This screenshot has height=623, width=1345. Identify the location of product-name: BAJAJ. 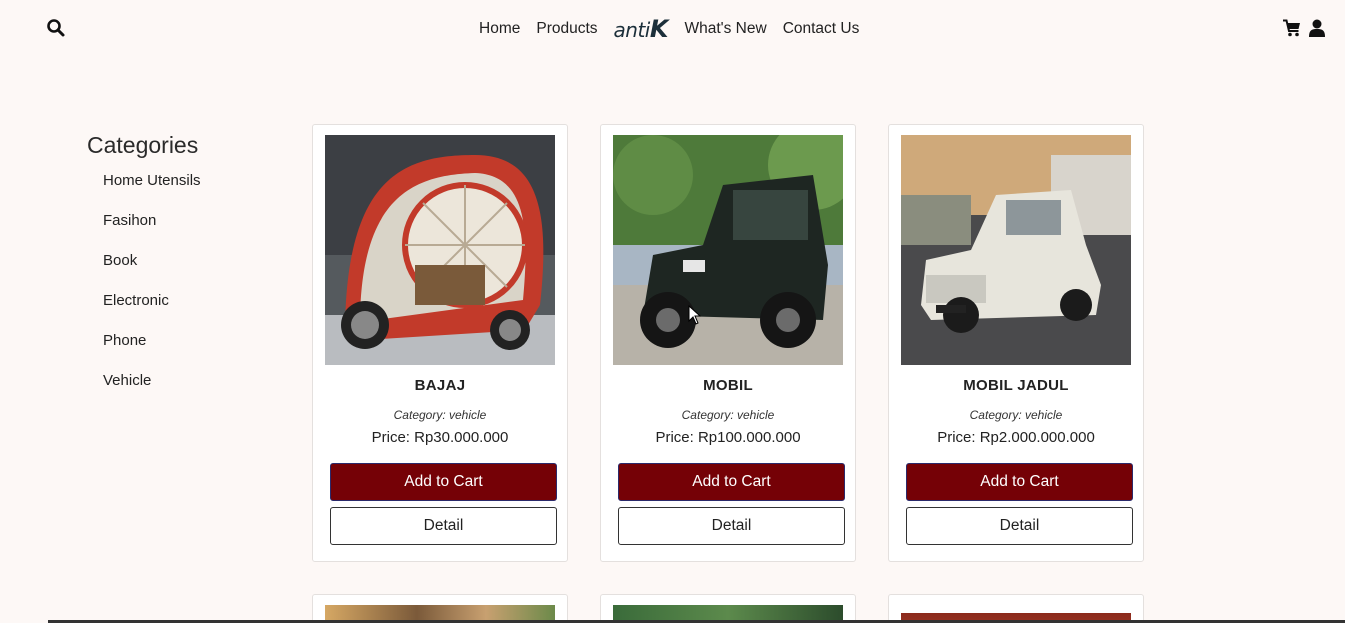
(440, 385).